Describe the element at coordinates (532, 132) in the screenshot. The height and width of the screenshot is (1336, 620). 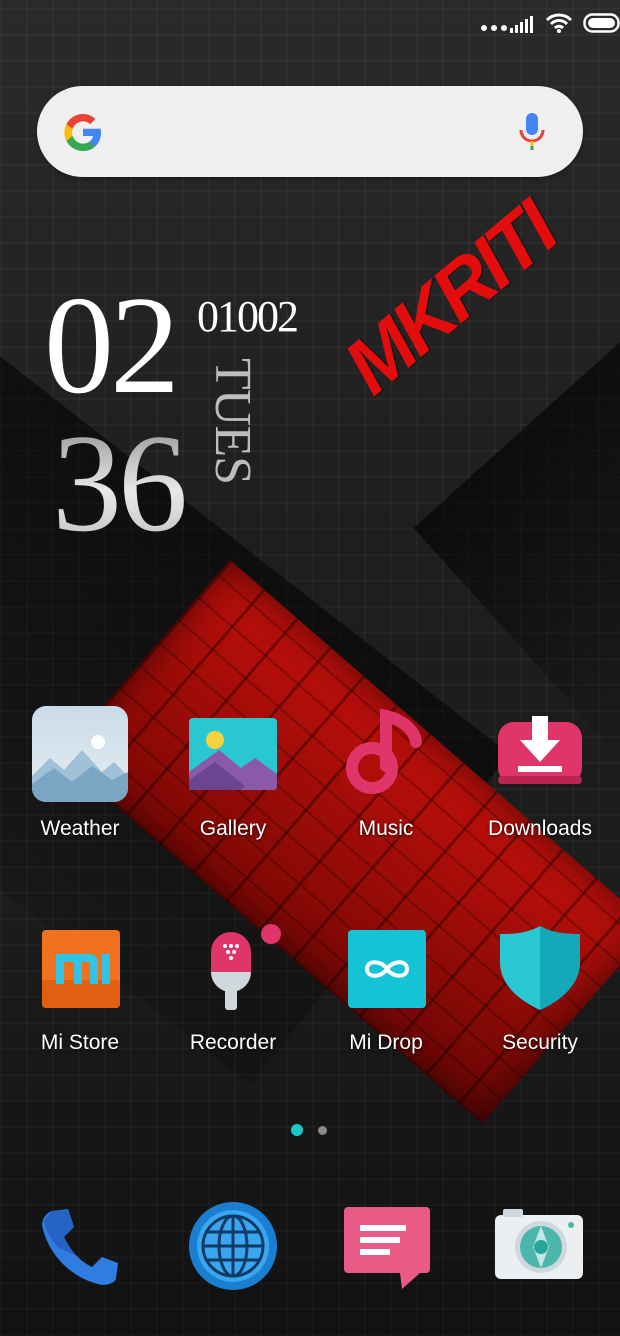
I see `mic-icon` at that location.